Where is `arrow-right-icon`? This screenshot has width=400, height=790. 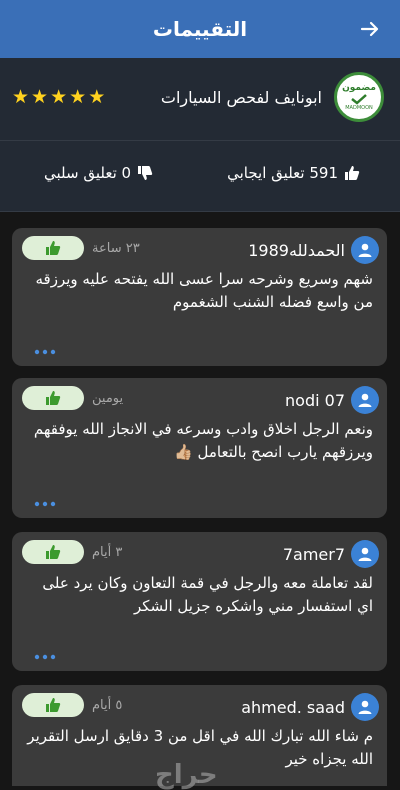 arrow-right-icon is located at coordinates (370, 29).